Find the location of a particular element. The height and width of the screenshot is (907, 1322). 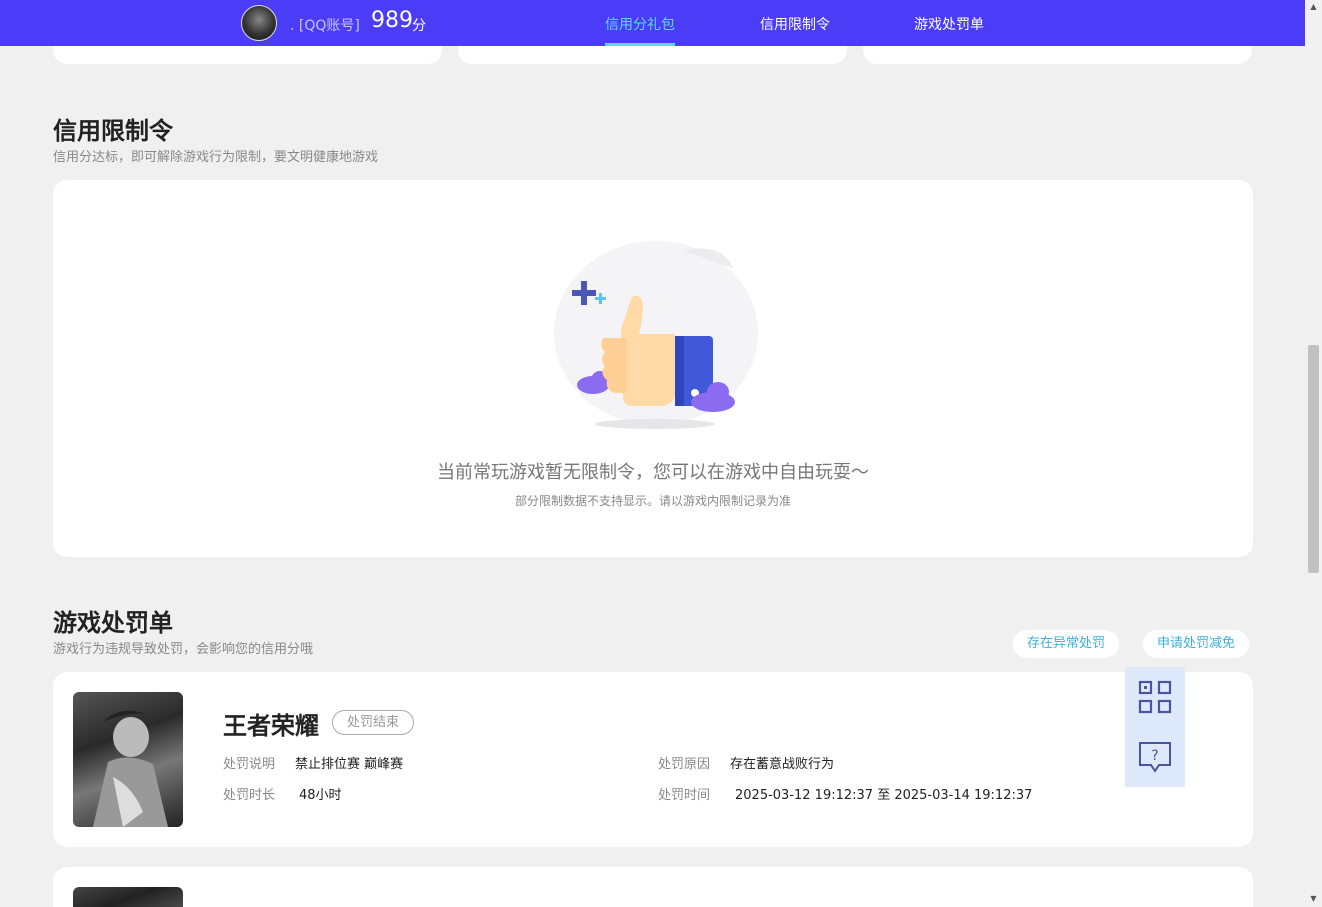

penalty-subtitle: 游戏行为违规导致处罚，会影响您的信用分哦 is located at coordinates (183, 649).